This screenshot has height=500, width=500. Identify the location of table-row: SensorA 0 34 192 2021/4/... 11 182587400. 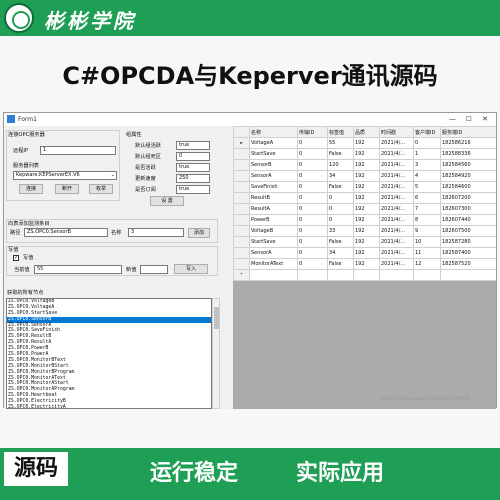
(364, 253).